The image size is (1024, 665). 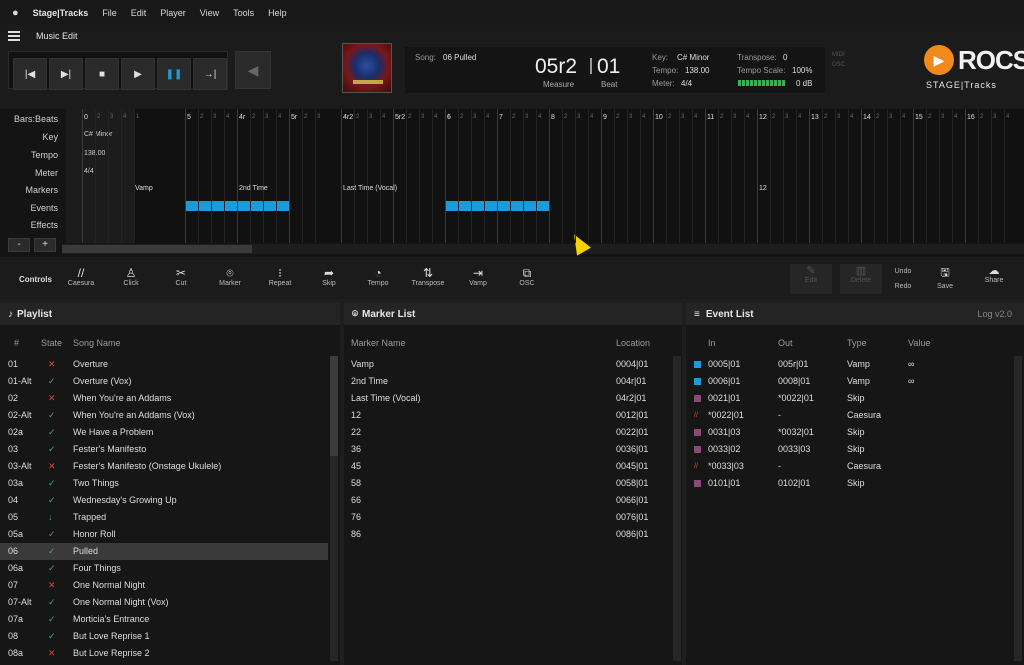 What do you see at coordinates (61, 13) in the screenshot?
I see `menu-app: Stage|Tracks` at bounding box center [61, 13].